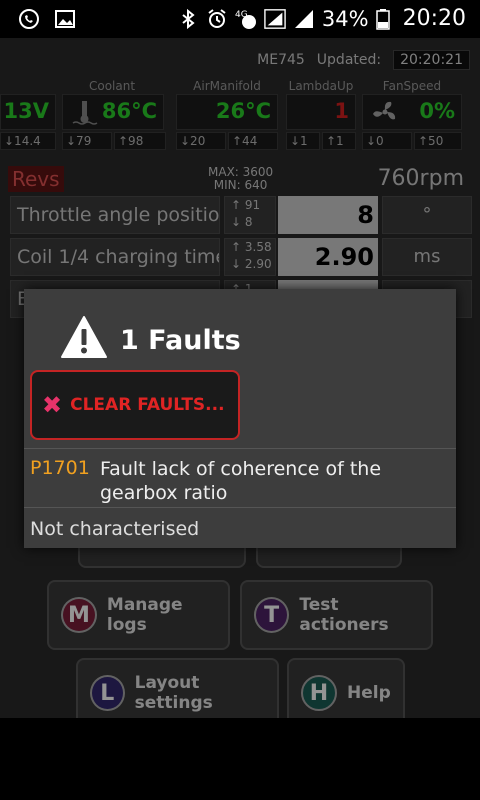 Image resolution: width=480 pixels, height=800 pixels. I want to click on whatsapp-icon, so click(29, 19).